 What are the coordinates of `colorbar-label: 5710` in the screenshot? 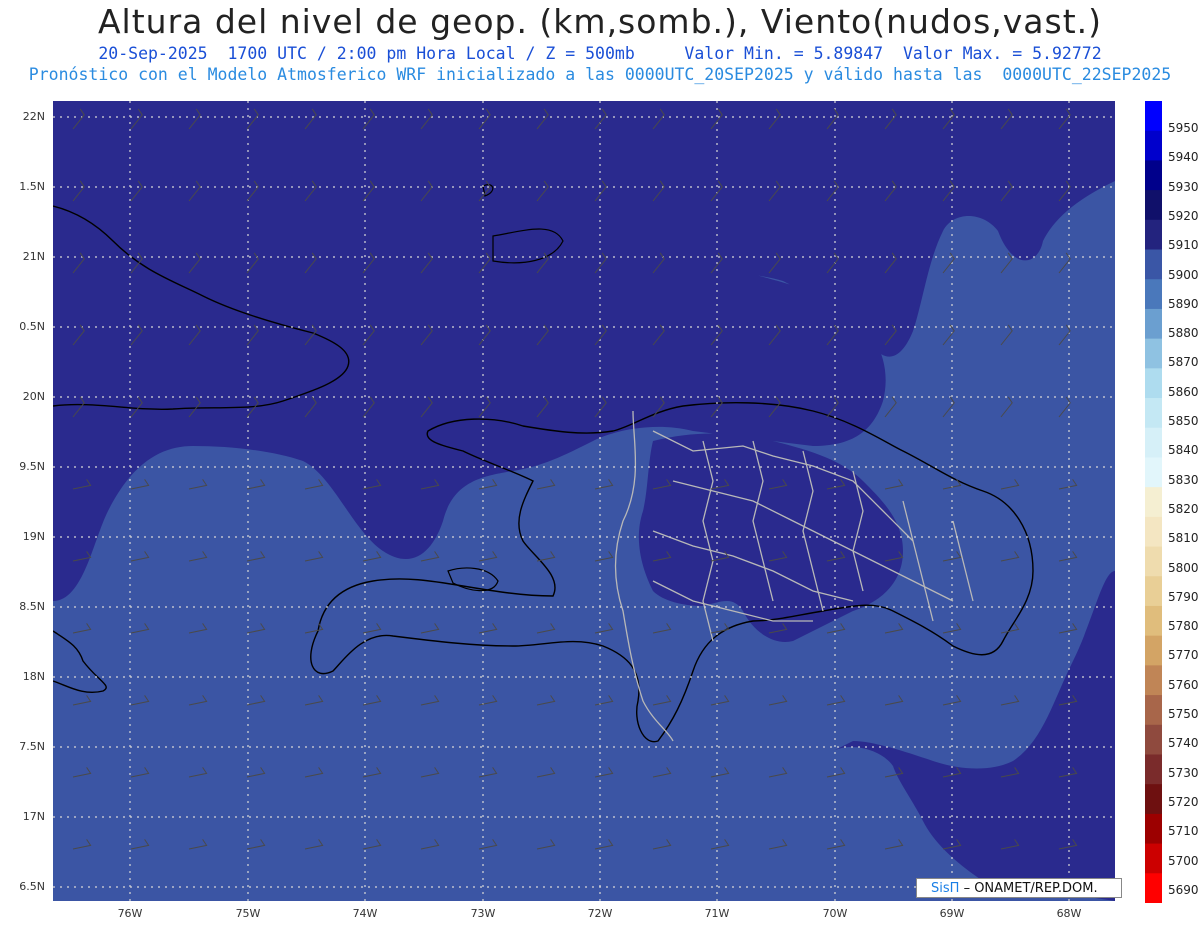 It's located at (1183, 831).